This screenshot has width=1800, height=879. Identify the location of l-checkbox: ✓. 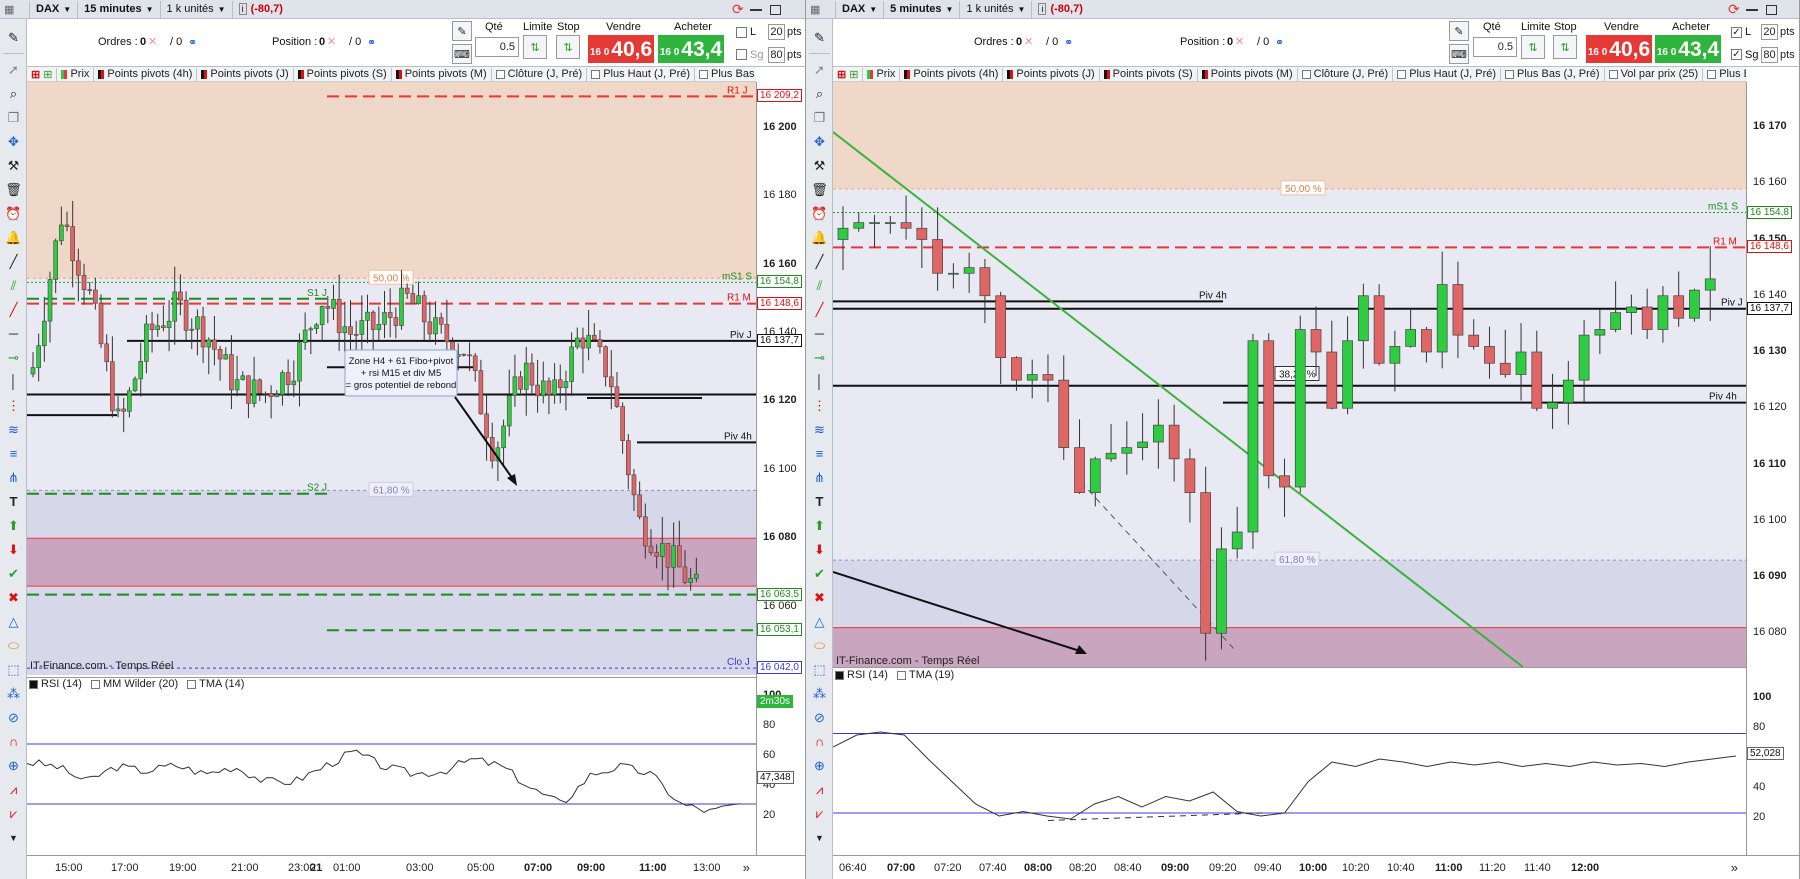
(1736, 32).